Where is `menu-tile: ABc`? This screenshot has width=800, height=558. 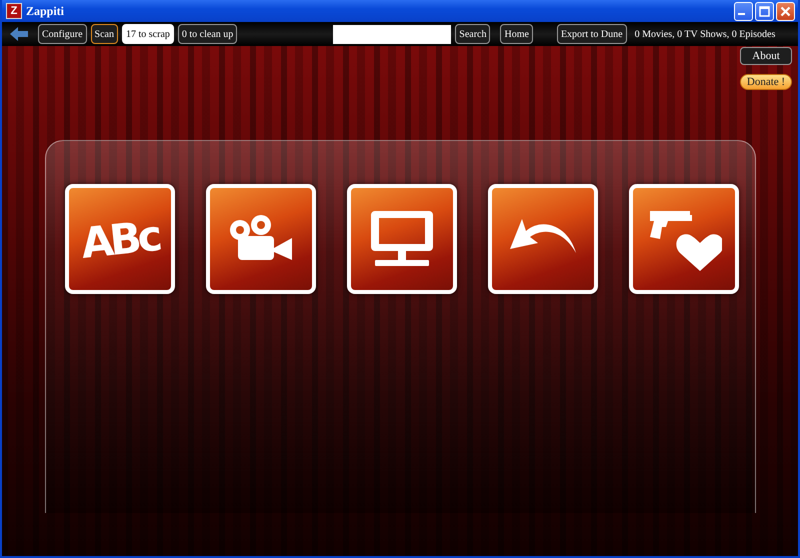
menu-tile: ABc is located at coordinates (120, 239).